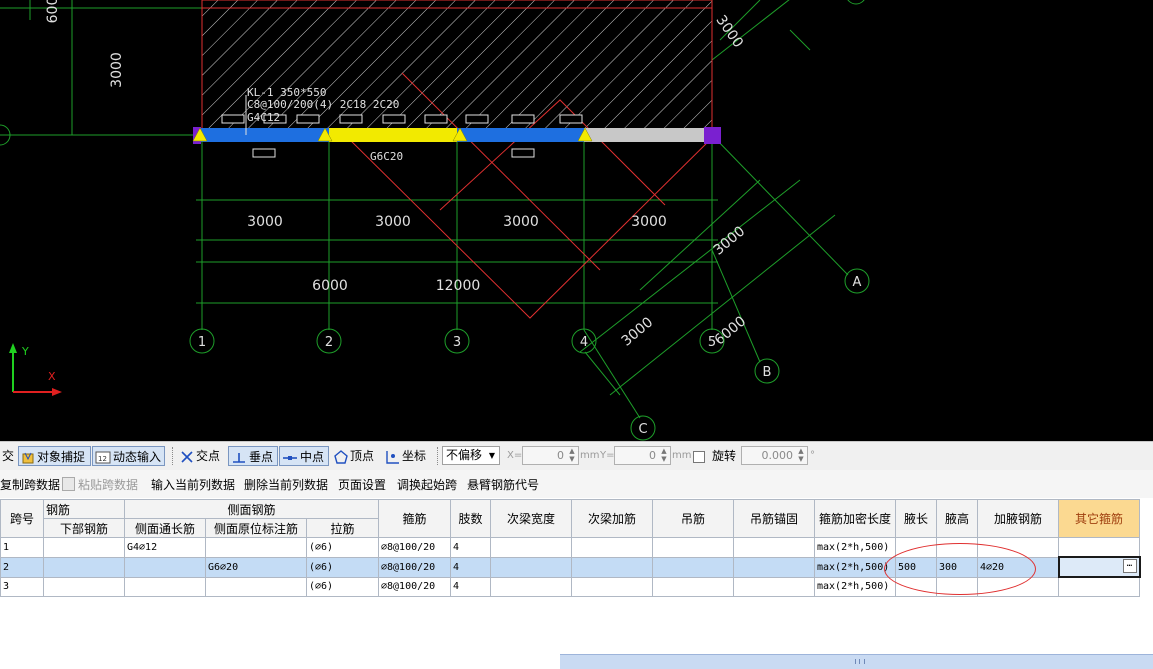 This screenshot has width=1153, height=669. What do you see at coordinates (855, 518) in the screenshot?
I see `col-dense-length-header: 箍筋加密长度` at bounding box center [855, 518].